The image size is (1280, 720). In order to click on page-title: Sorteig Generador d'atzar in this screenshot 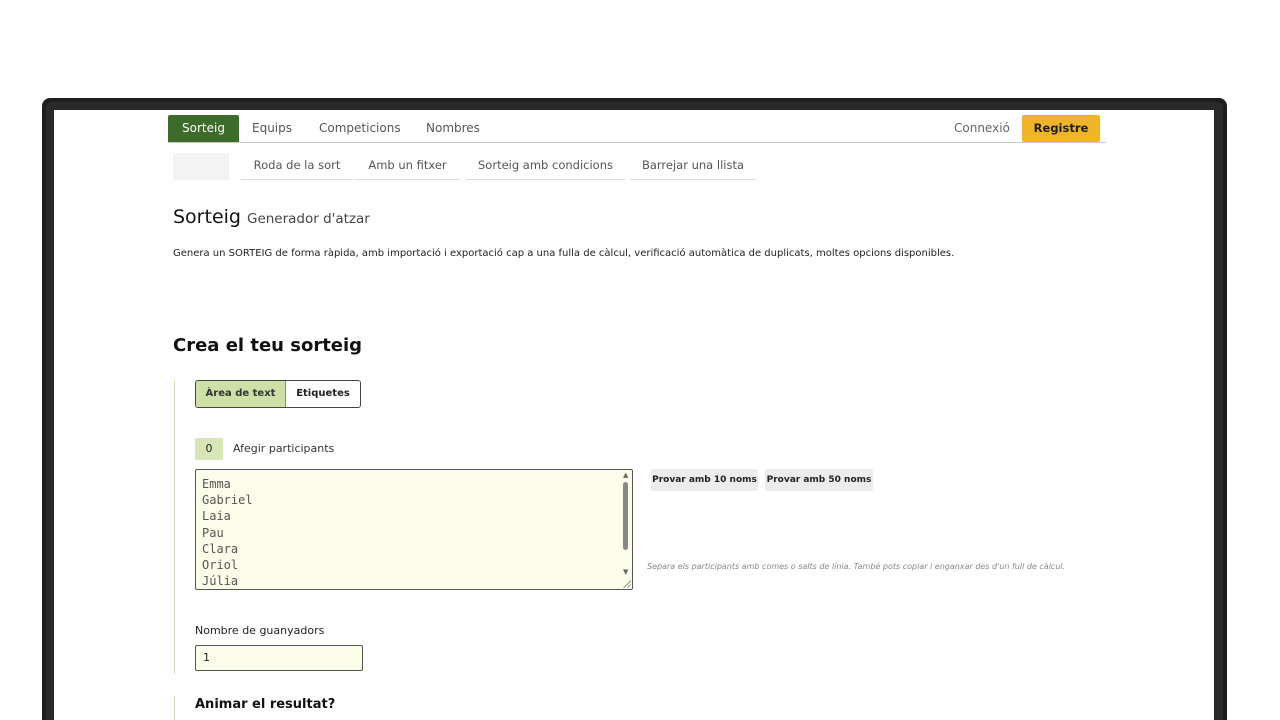, I will do `click(271, 217)`.